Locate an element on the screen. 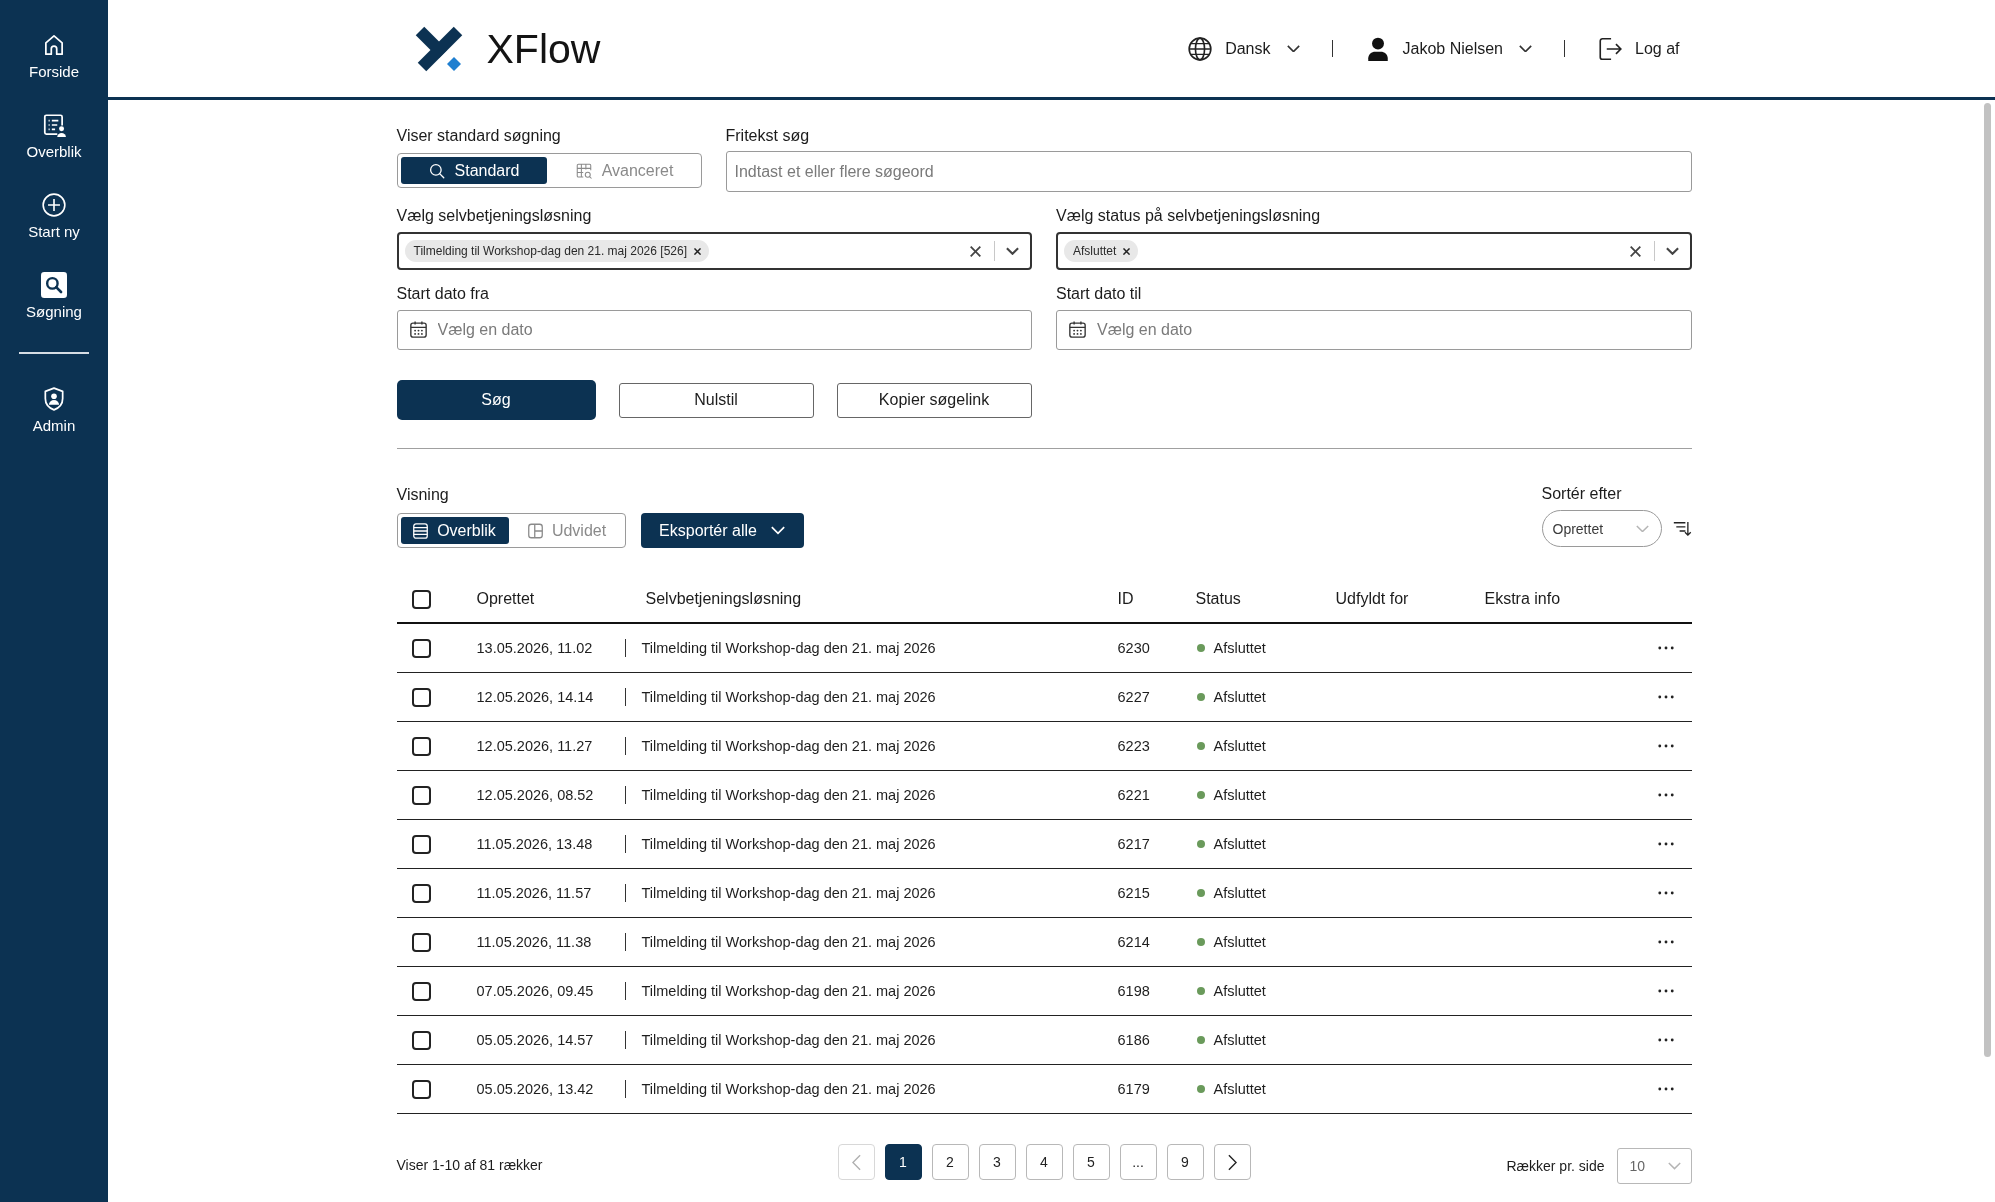  rows-per-page-select: 10 is located at coordinates (1654, 1166).